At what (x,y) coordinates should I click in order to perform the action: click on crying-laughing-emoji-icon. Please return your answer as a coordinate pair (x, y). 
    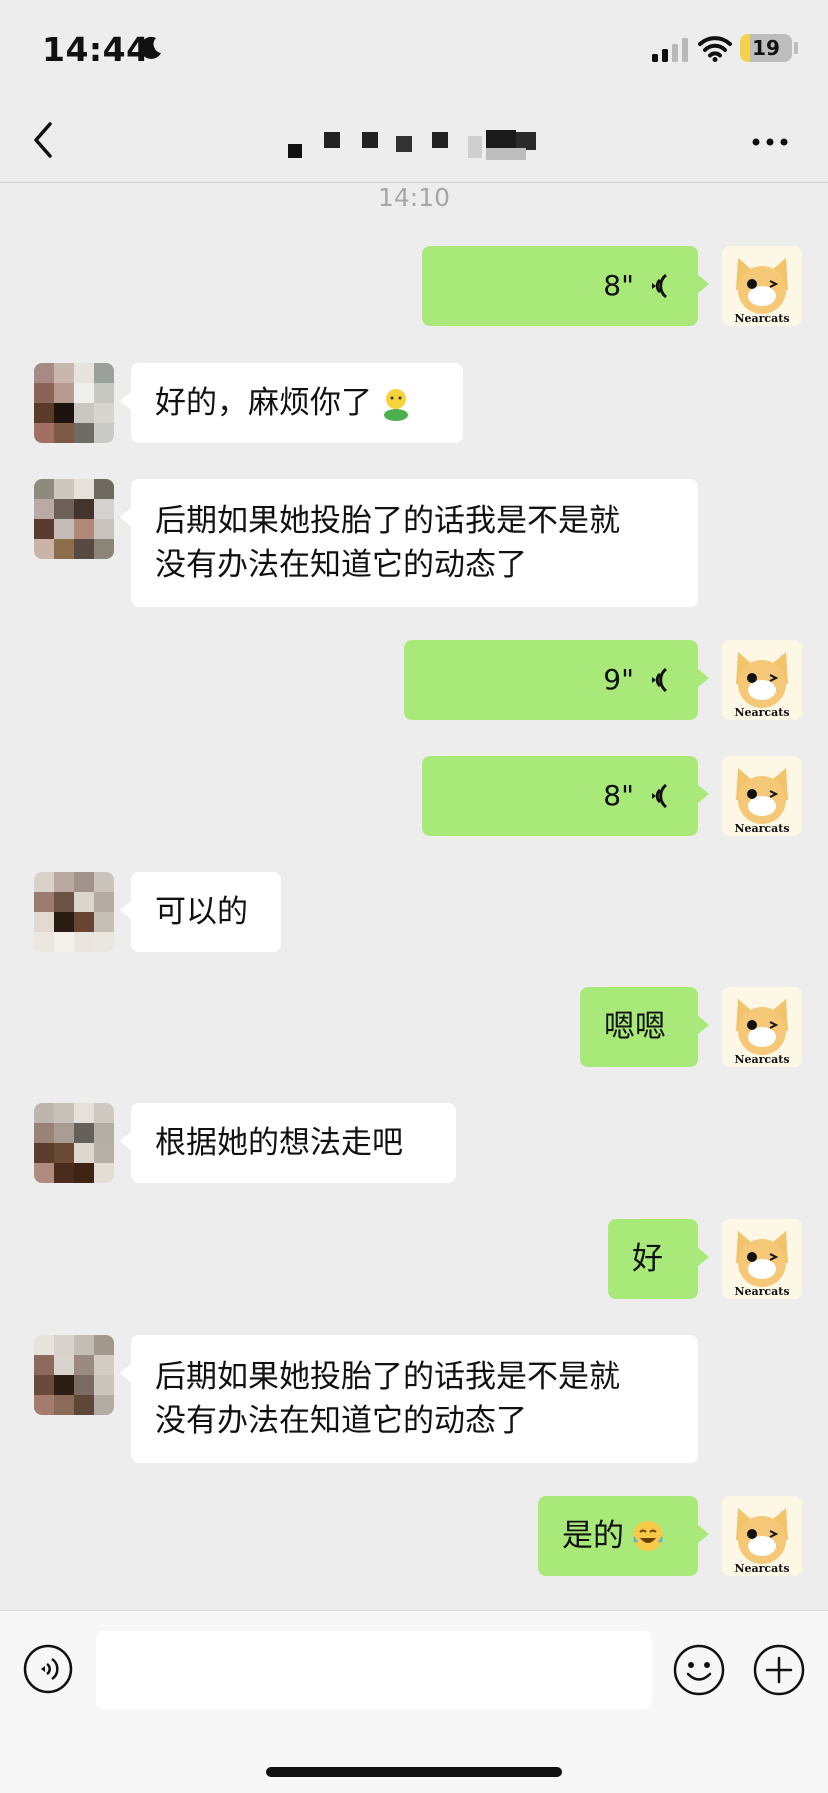
    Looking at the image, I should click on (648, 1536).